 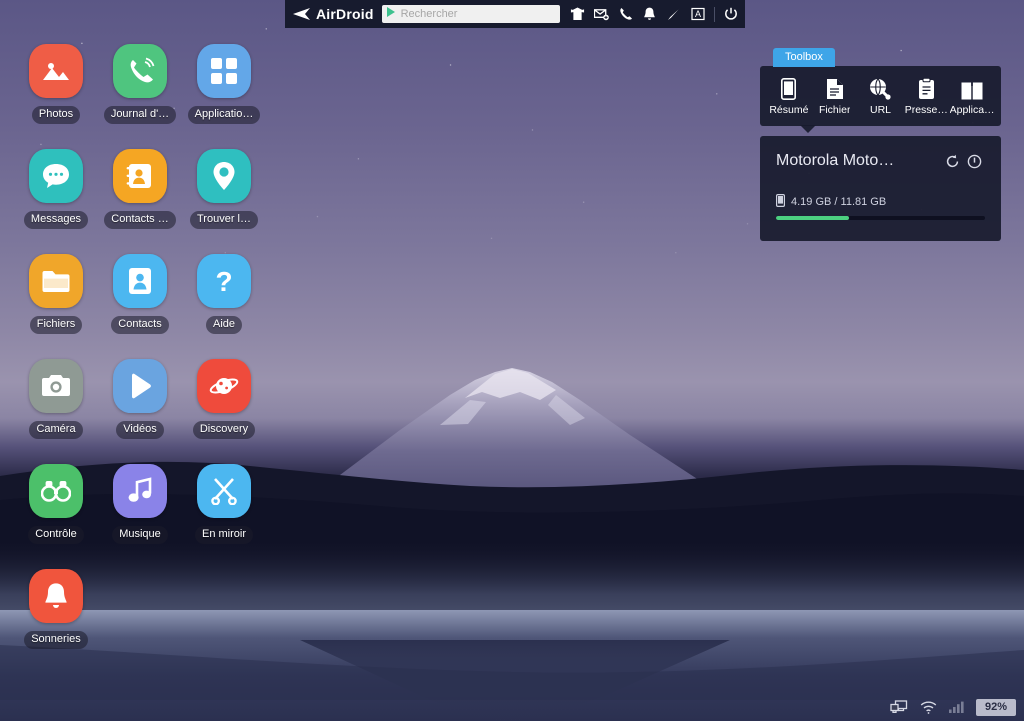 What do you see at coordinates (345, 14) in the screenshot?
I see `airdroid-title: AirDroid` at bounding box center [345, 14].